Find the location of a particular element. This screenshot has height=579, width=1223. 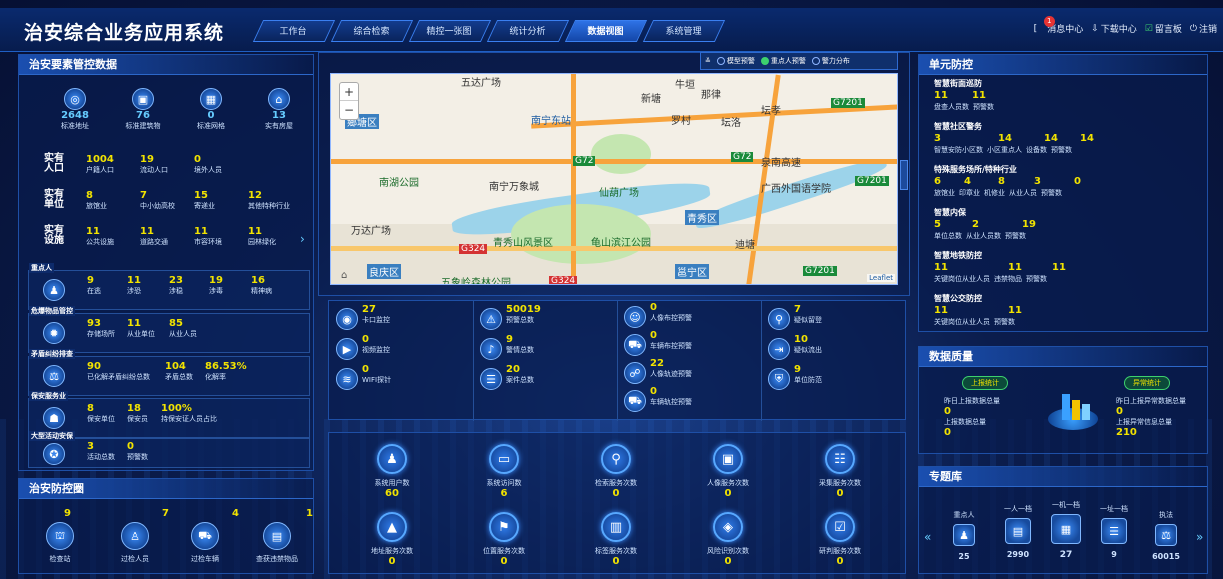

zoom-in-button: + is located at coordinates (349, 92).